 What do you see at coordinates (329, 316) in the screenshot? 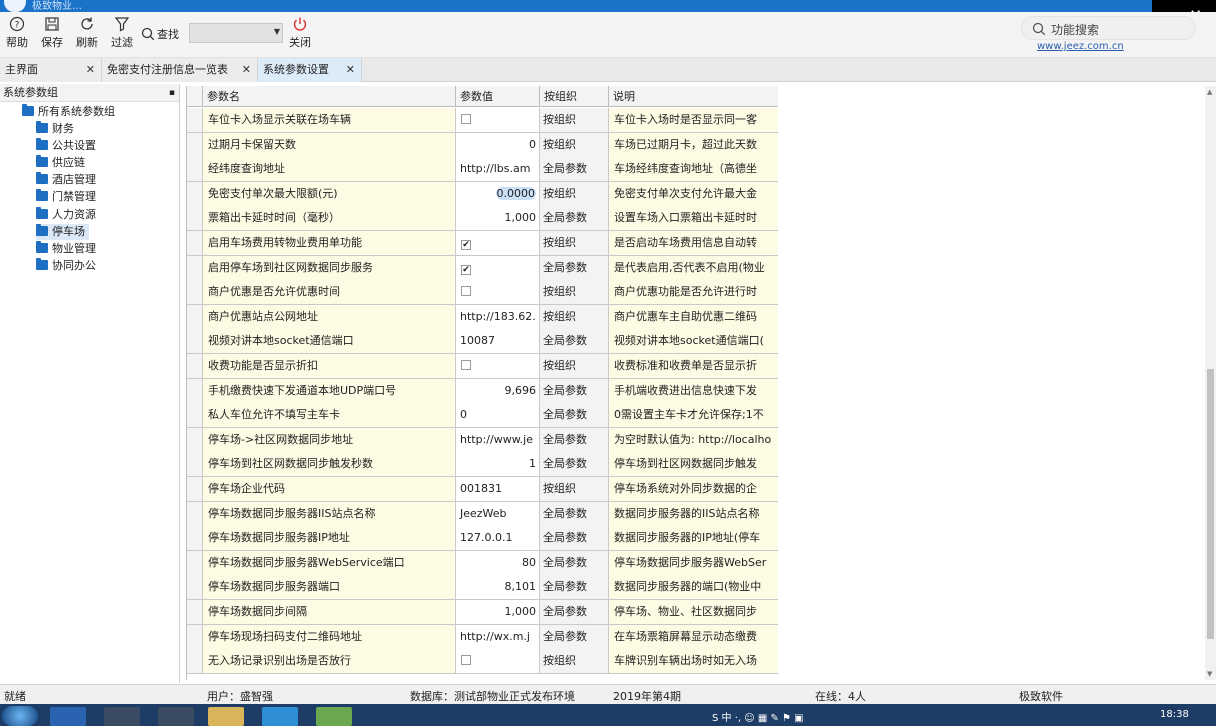
I see `param-name-cell: 商户优惠站点公网地址` at bounding box center [329, 316].